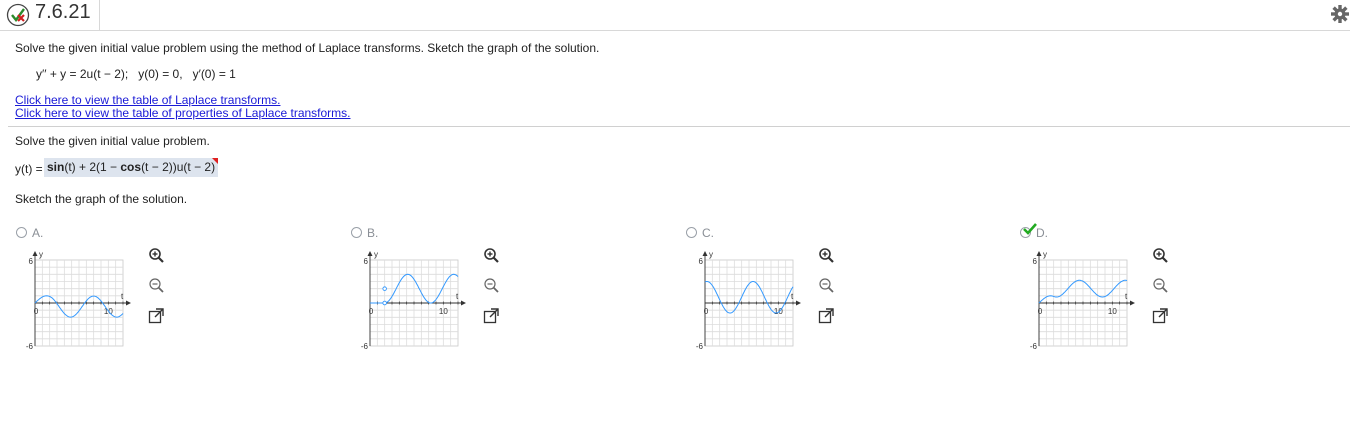 The height and width of the screenshot is (432, 1350). I want to click on equation: y′′ + y = 2u(t − 2); y(0) = 0, y′(0) = 1, so click(136, 74).